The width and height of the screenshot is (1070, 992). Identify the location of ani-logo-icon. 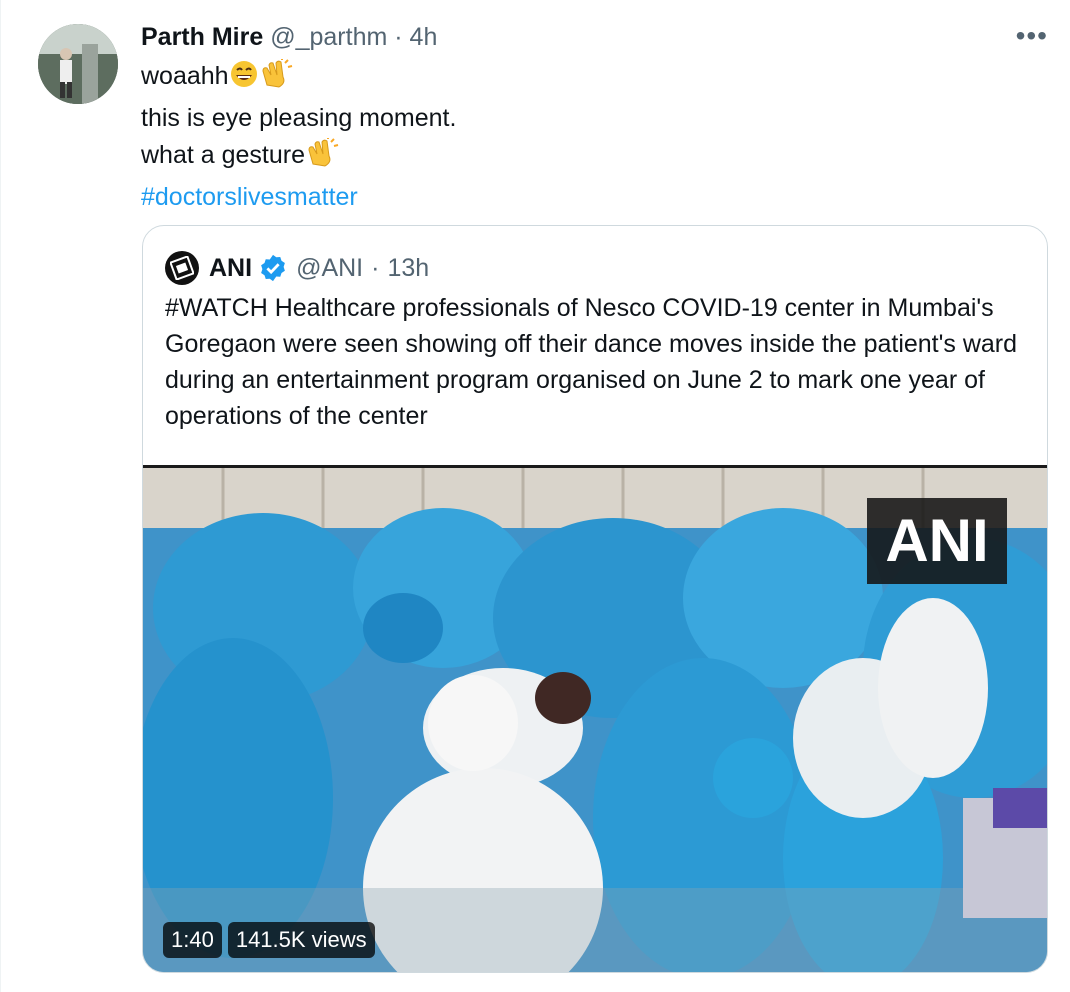
(182, 268).